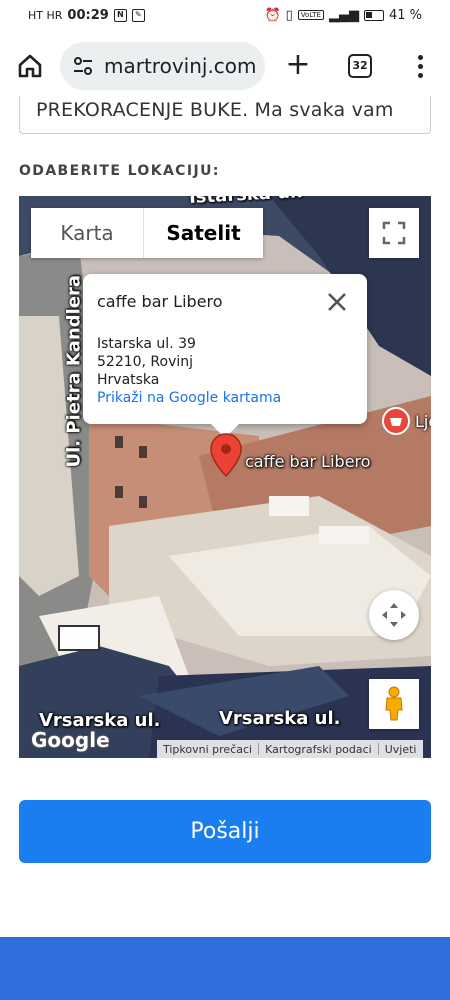 The image size is (450, 1000). Describe the element at coordinates (87, 233) in the screenshot. I see `map-type-karta: Karta` at that location.